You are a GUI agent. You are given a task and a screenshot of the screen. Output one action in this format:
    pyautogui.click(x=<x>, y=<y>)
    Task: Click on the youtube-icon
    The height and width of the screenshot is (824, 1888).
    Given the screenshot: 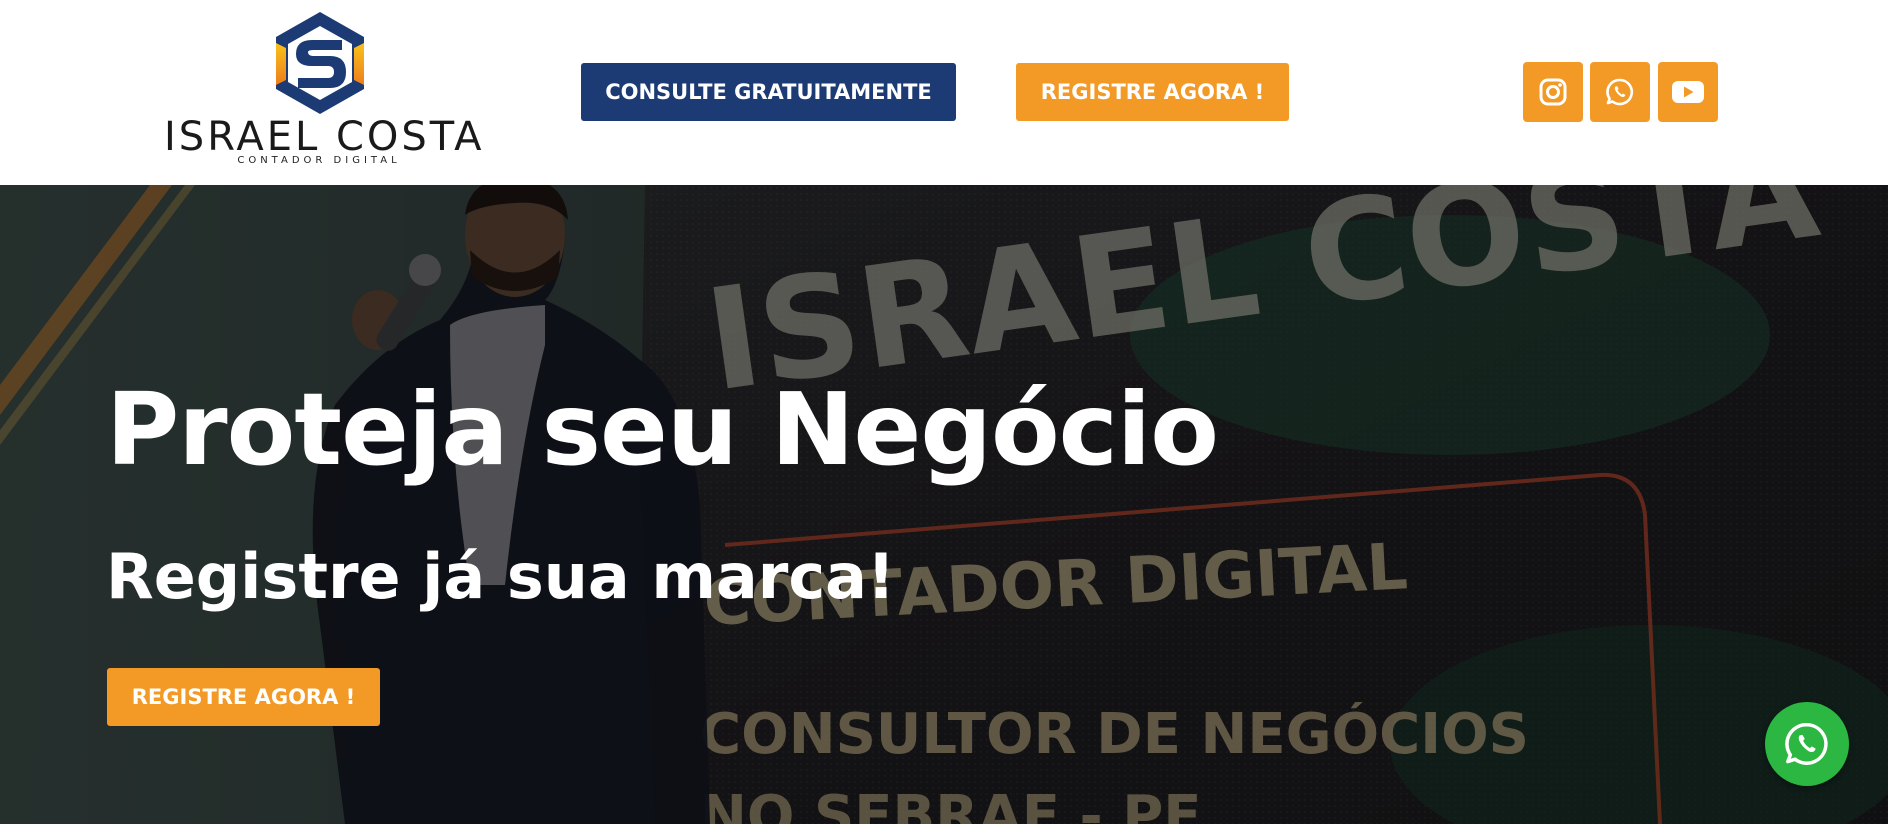 What is the action you would take?
    pyautogui.click(x=1688, y=92)
    